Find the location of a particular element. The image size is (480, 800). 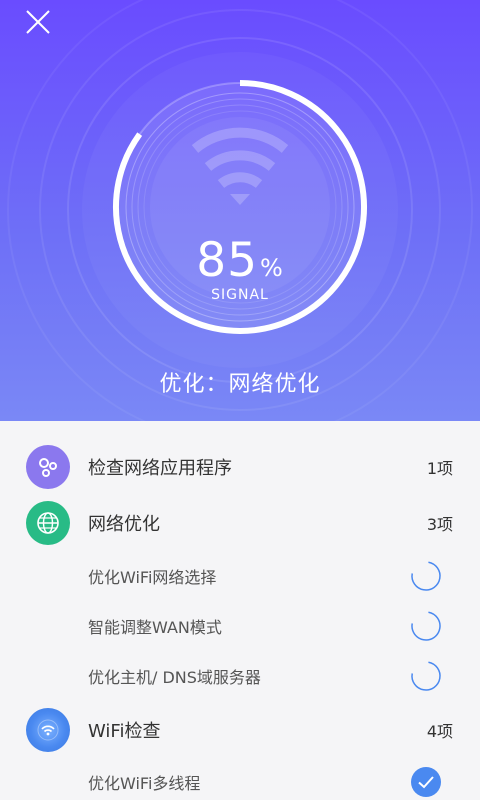

close-button is located at coordinates (38, 22).